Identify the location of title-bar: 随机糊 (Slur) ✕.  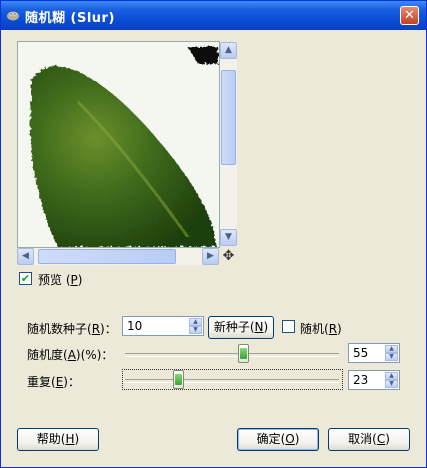
(213, 15).